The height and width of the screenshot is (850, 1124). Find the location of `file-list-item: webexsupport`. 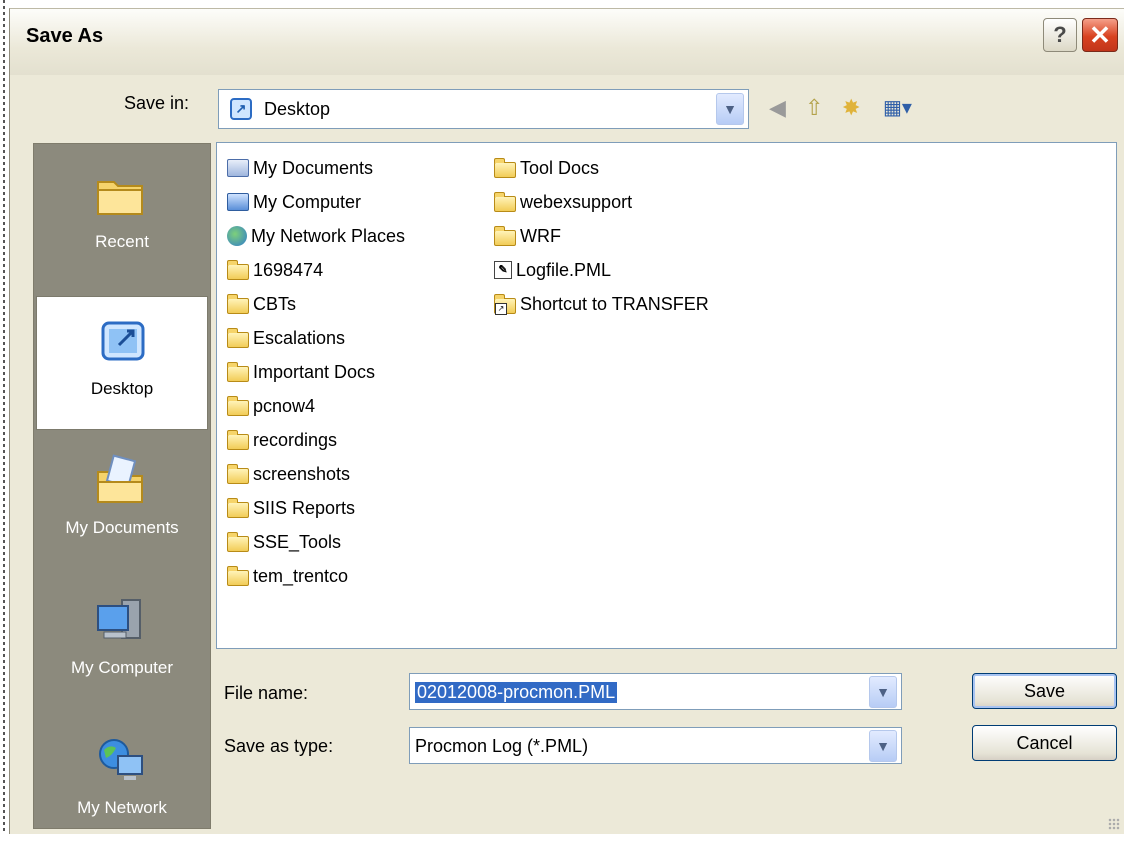

file-list-item: webexsupport is located at coordinates (601, 202).